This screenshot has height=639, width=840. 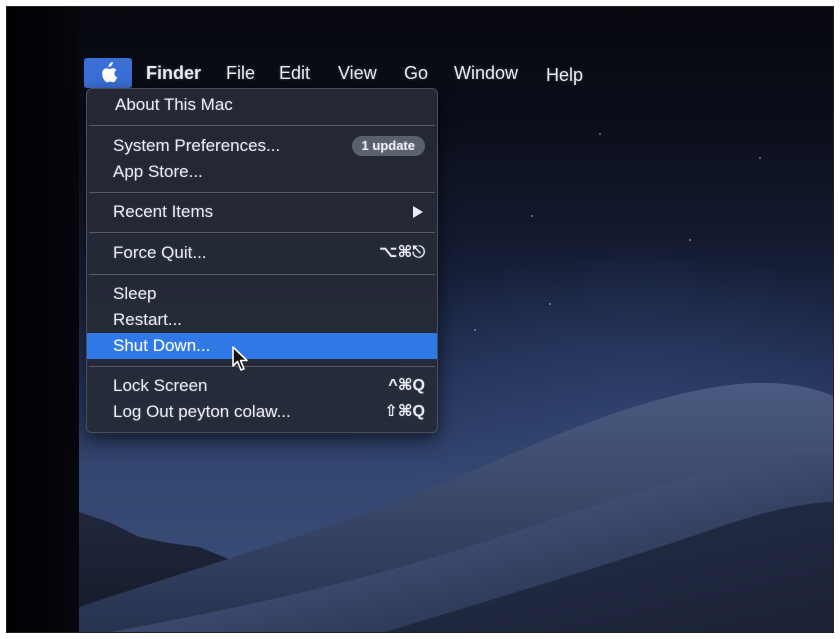 I want to click on menu-item-label: Recent Items, so click(x=163, y=211).